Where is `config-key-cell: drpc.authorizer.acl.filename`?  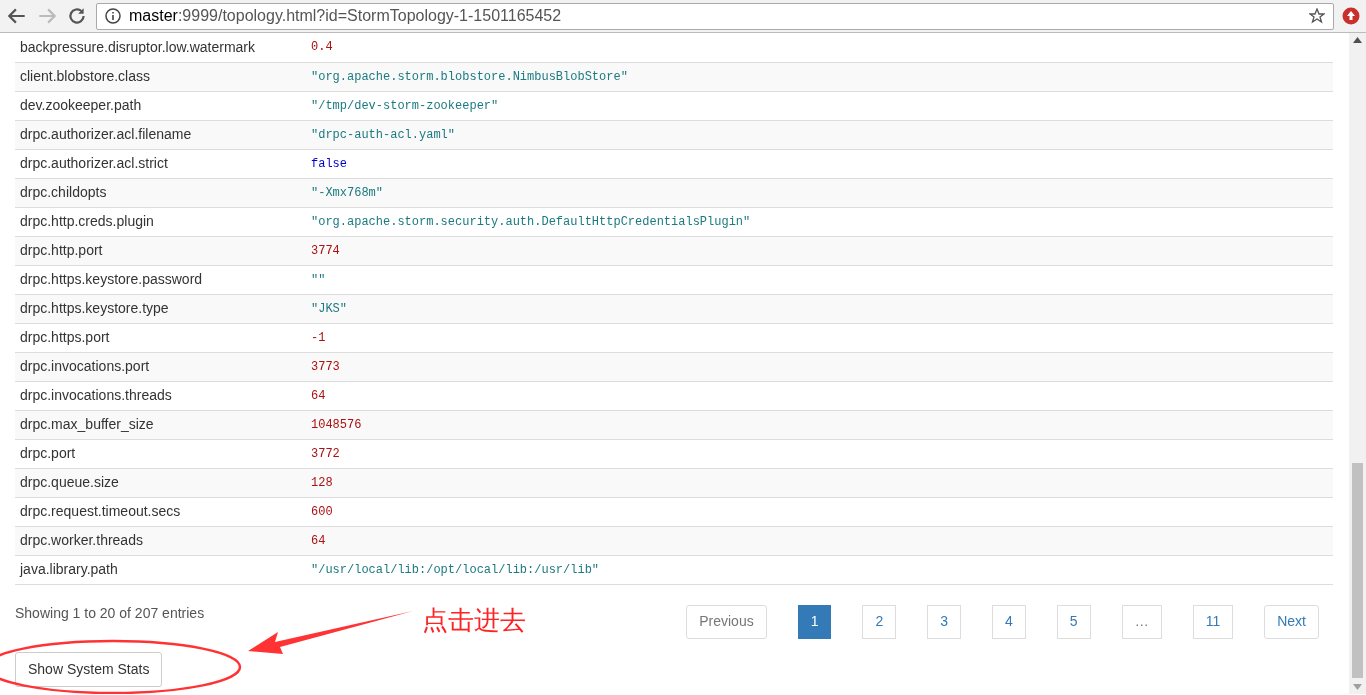
config-key-cell: drpc.authorizer.acl.filename is located at coordinates (160, 134).